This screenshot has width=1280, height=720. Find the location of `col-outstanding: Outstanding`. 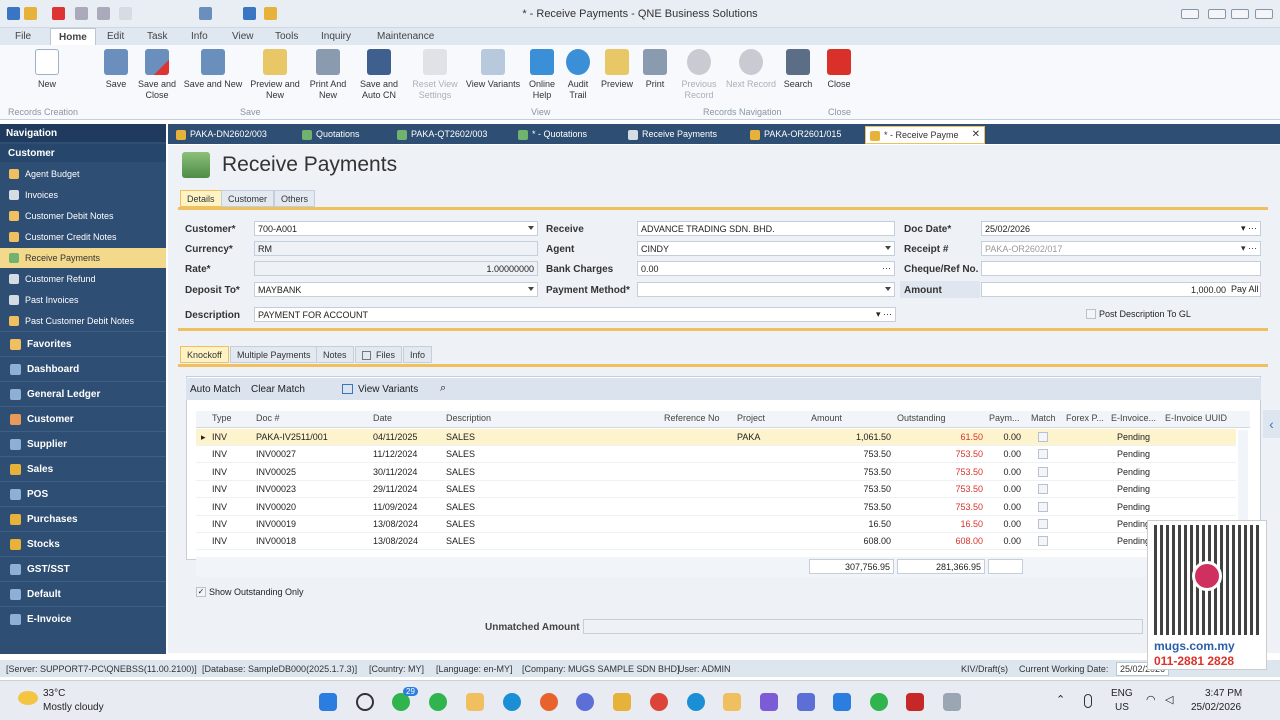

col-outstanding: Outstanding is located at coordinates (921, 420).